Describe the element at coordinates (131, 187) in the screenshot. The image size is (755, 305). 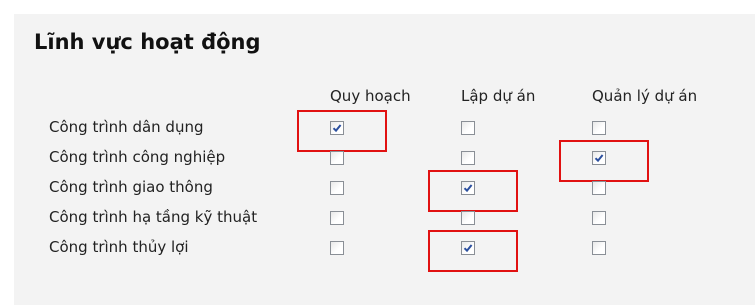
I see `row-label: Công trình giao thông` at that location.